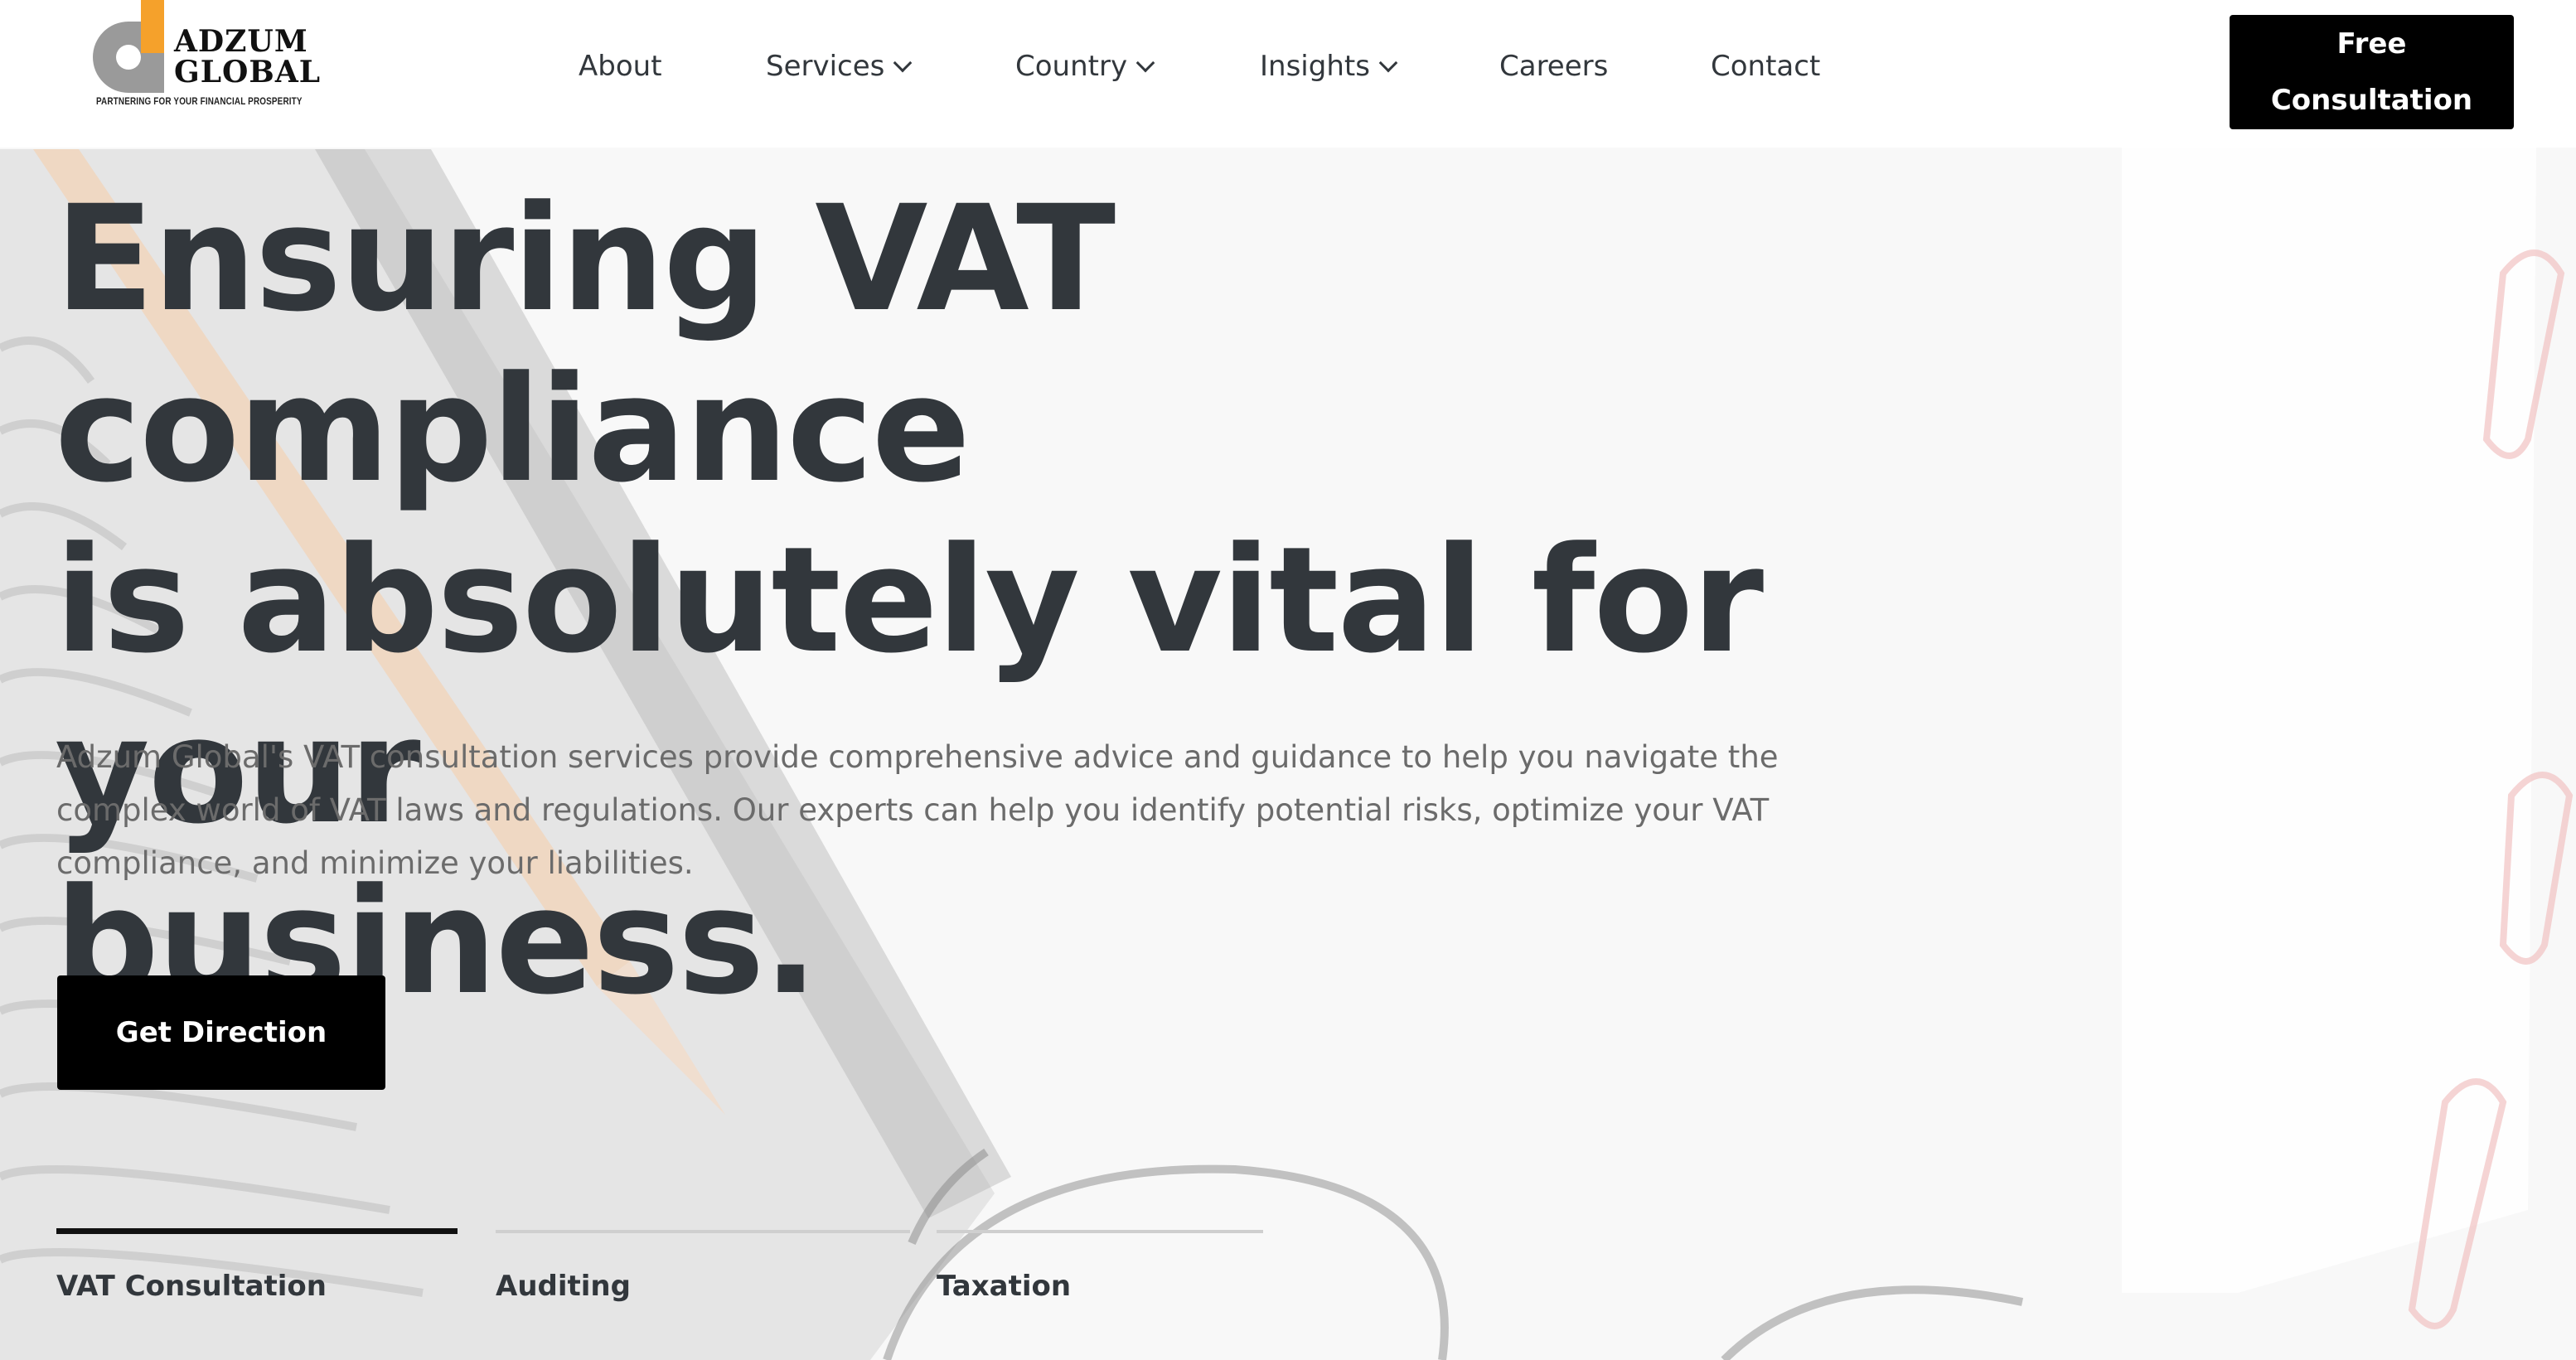 Image resolution: width=2576 pixels, height=1360 pixels. I want to click on logo-name-line2: GLOBAL, so click(248, 72).